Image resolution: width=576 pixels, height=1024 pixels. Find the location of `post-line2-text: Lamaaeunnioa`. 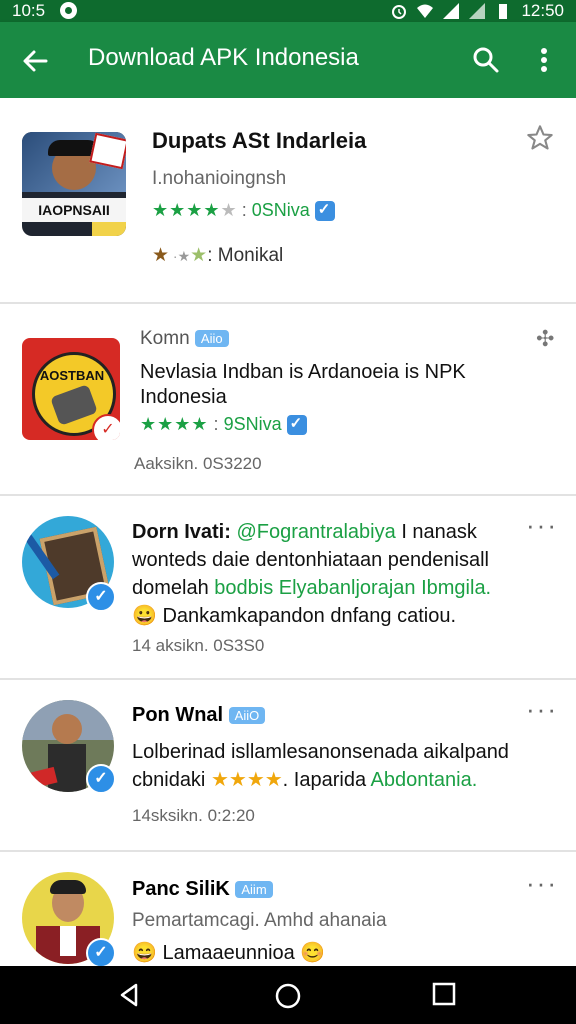

post-line2-text: Lamaaeunnioa is located at coordinates (228, 953).